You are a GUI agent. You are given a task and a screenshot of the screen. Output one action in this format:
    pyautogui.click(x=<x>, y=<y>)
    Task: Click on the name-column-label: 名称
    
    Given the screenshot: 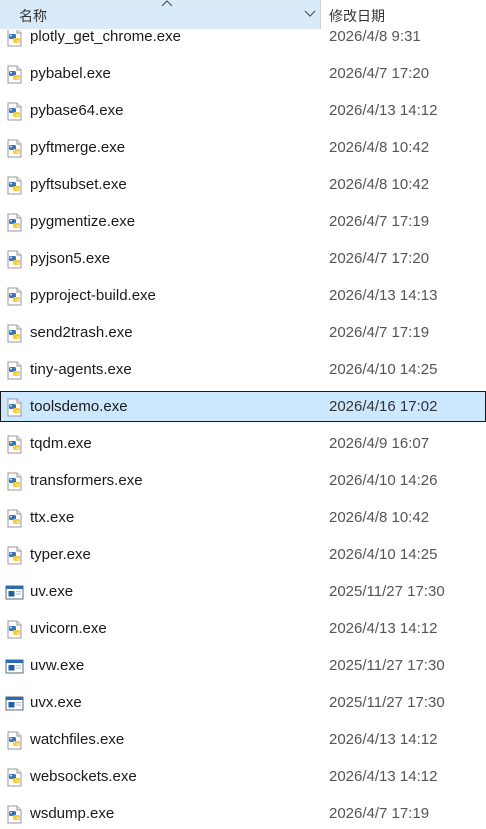 What is the action you would take?
    pyautogui.click(x=33, y=16)
    